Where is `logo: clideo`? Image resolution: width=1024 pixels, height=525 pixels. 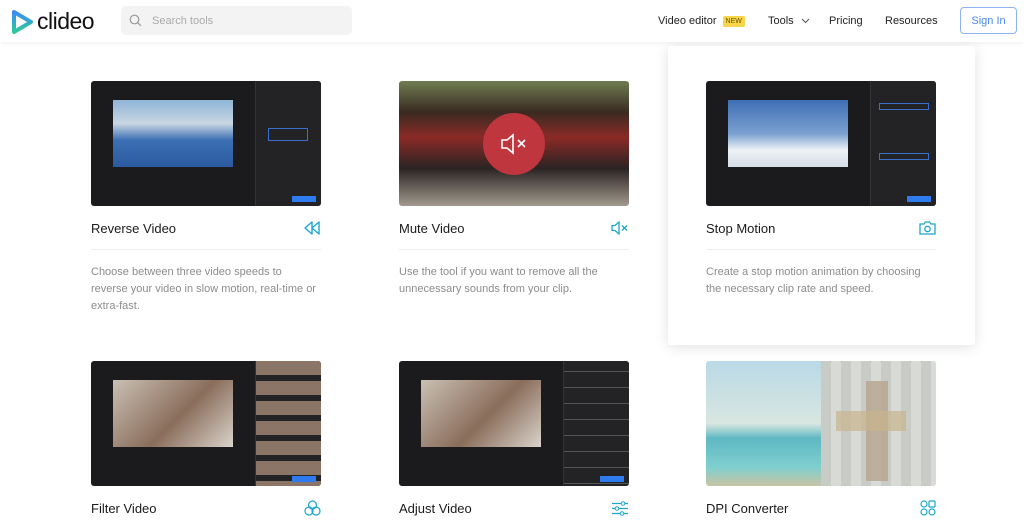 logo: clideo is located at coordinates (53, 21).